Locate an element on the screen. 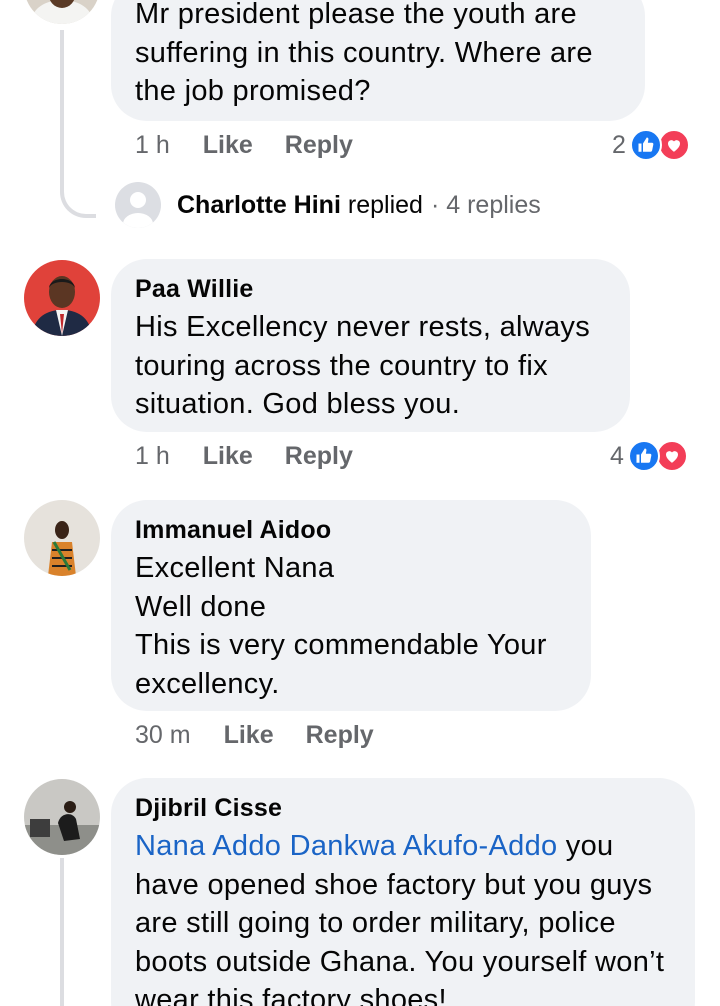 The image size is (720, 1006). replier-avatar is located at coordinates (138, 205).